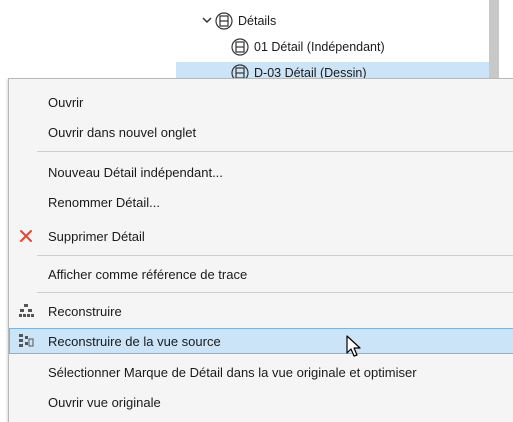 The width and height of the screenshot is (513, 422). Describe the element at coordinates (26, 341) in the screenshot. I see `rebuild-source-icon` at that location.